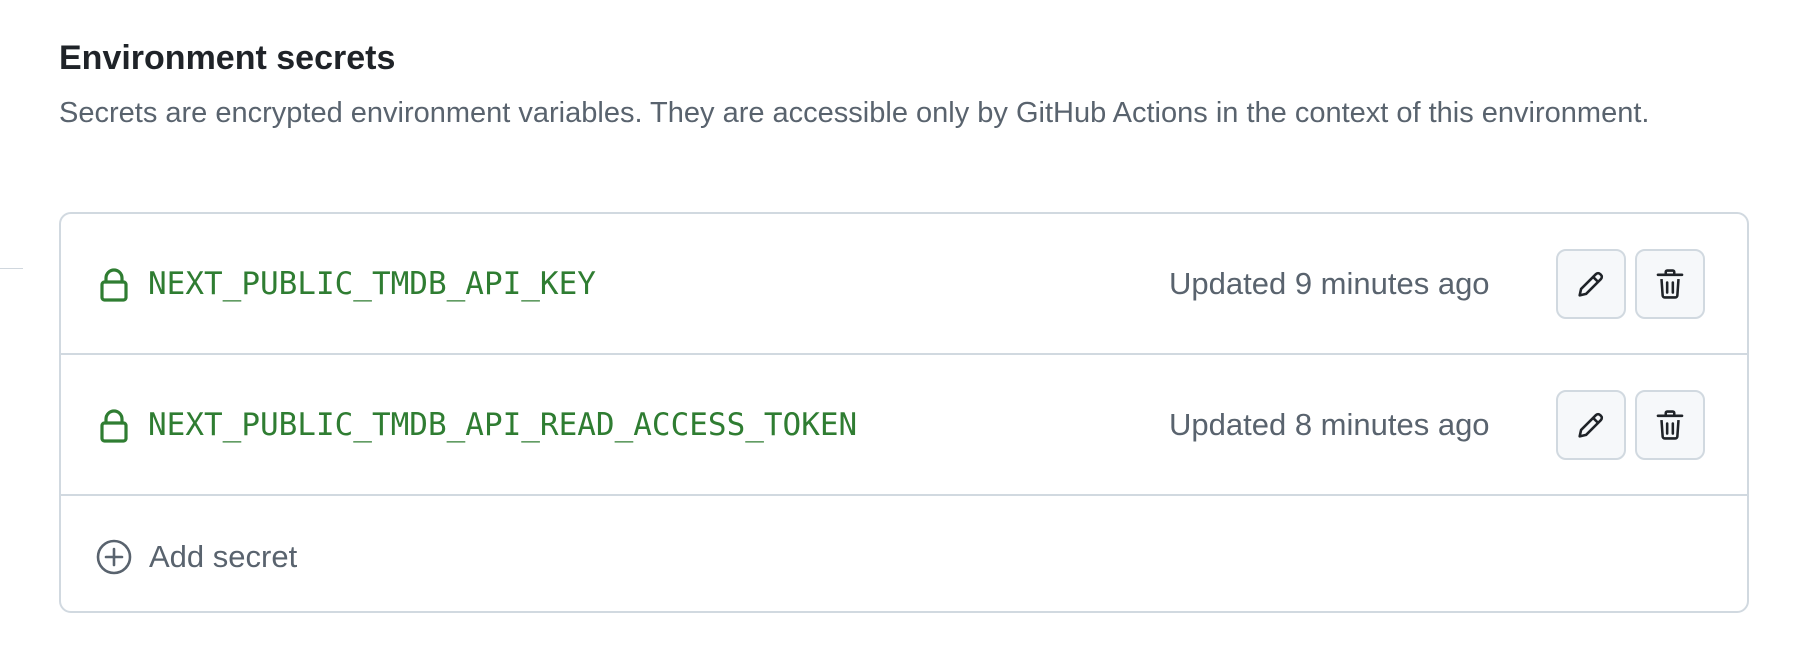 This screenshot has width=1804, height=654. I want to click on secret-updated-time: Updated 8 minutes ago, so click(1329, 424).